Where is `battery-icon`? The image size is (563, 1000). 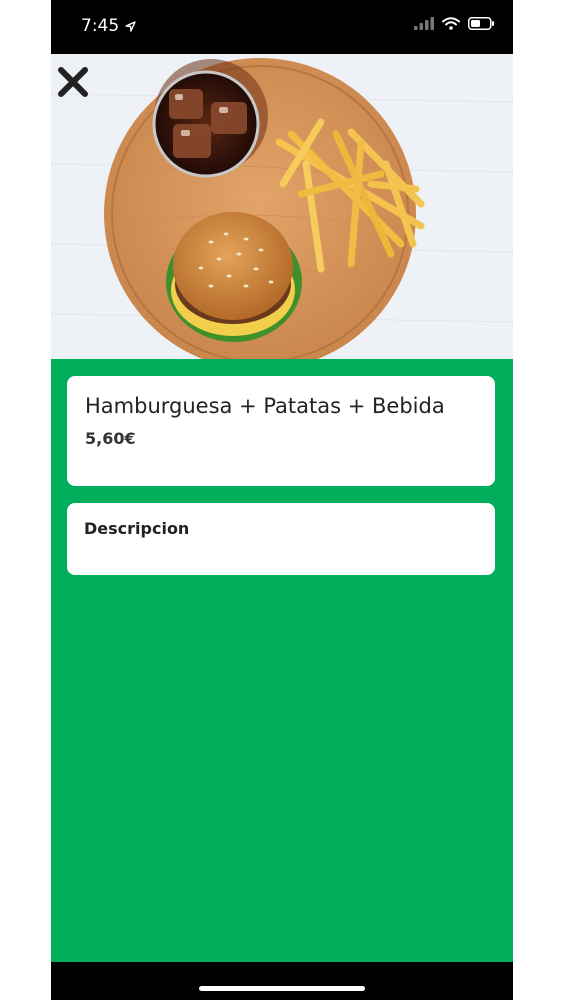 battery-icon is located at coordinates (481, 23).